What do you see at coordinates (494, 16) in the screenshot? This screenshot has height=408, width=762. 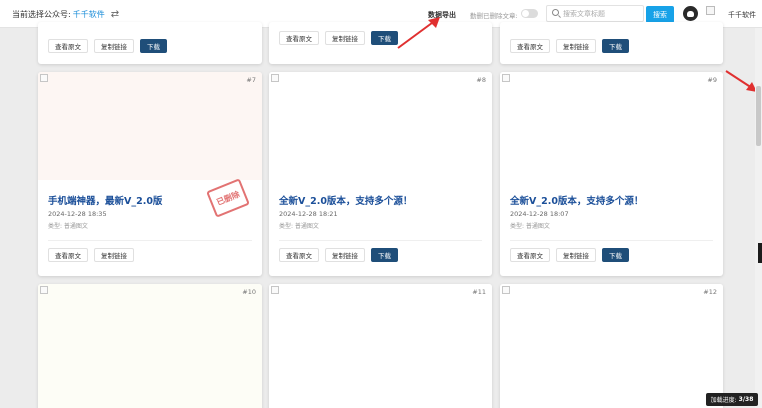 I see `toggle-label: 勤删已删除文章:` at bounding box center [494, 16].